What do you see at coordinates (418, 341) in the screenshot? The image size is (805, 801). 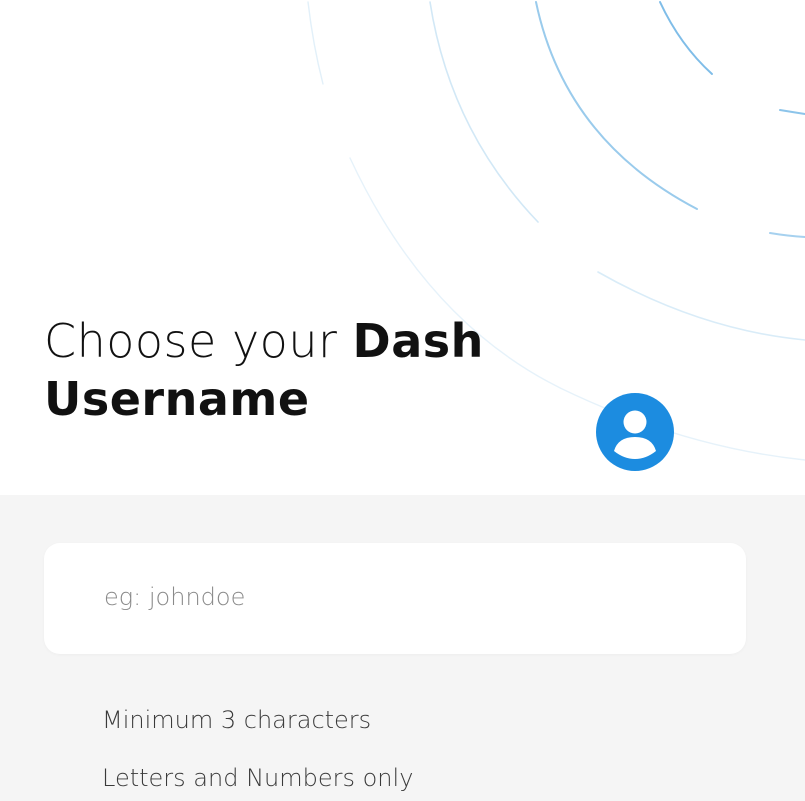 I see `title-bold-dash: Dash` at bounding box center [418, 341].